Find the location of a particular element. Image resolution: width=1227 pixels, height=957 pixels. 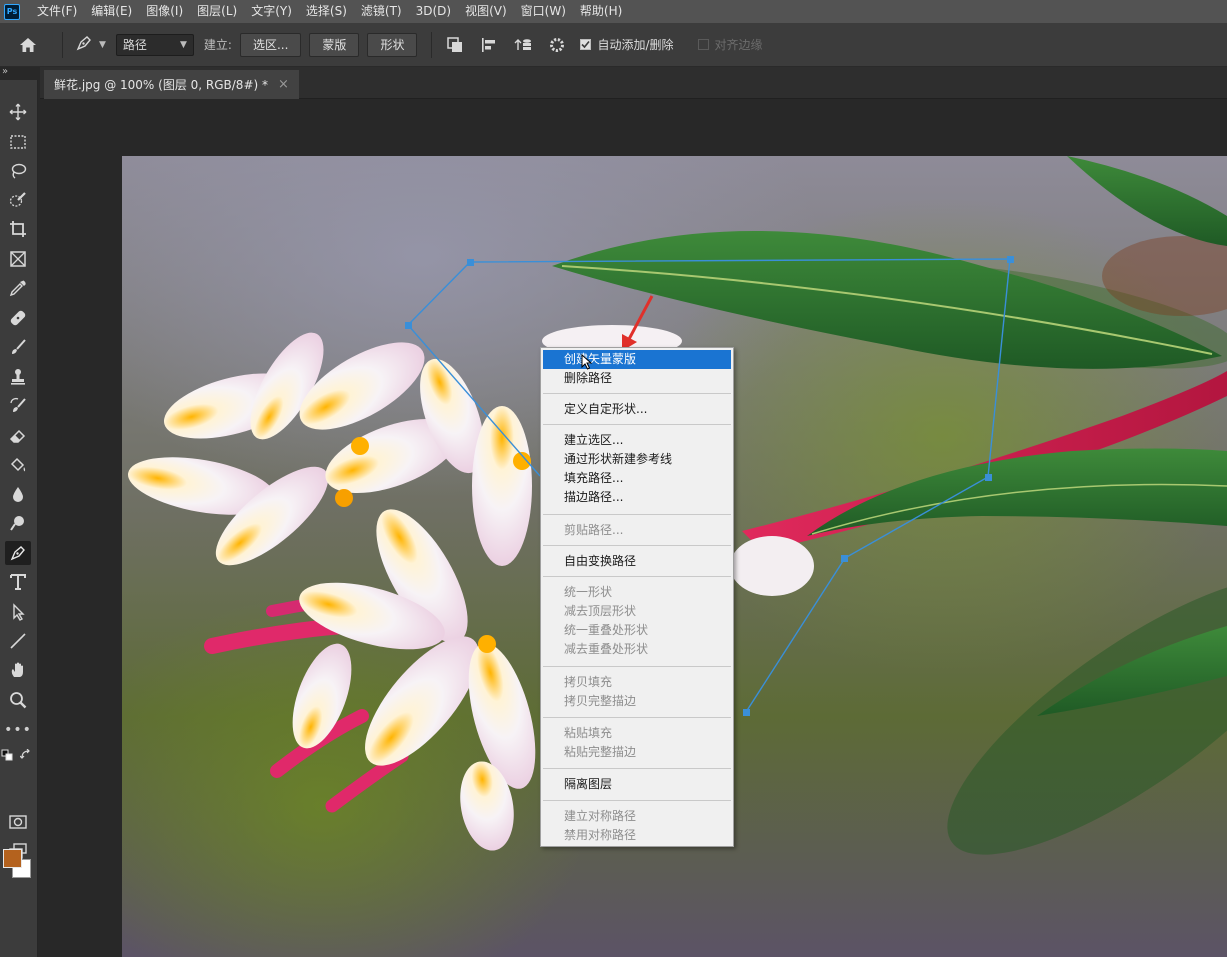

menu-edit: 编辑(E) is located at coordinates (111, 11).